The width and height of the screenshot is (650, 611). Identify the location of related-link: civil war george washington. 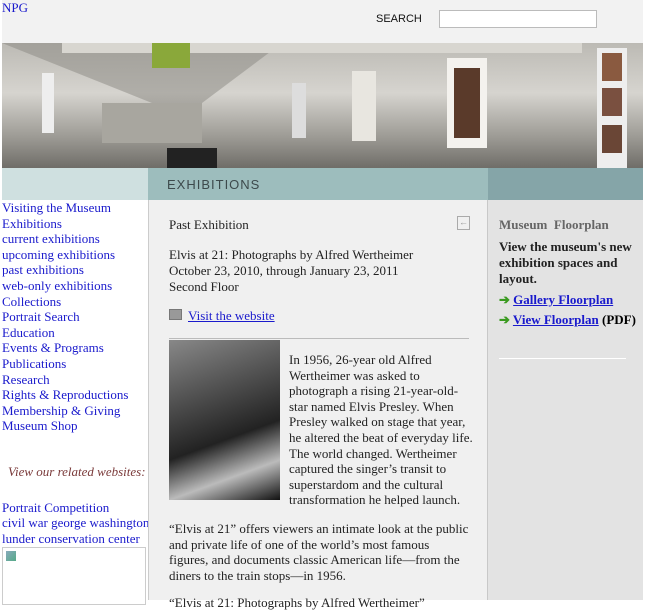
(75, 523).